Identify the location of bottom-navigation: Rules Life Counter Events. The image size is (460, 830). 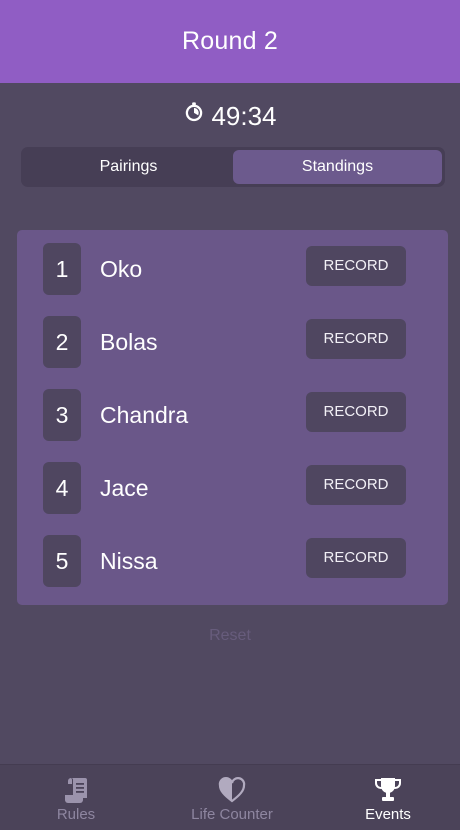
(230, 797).